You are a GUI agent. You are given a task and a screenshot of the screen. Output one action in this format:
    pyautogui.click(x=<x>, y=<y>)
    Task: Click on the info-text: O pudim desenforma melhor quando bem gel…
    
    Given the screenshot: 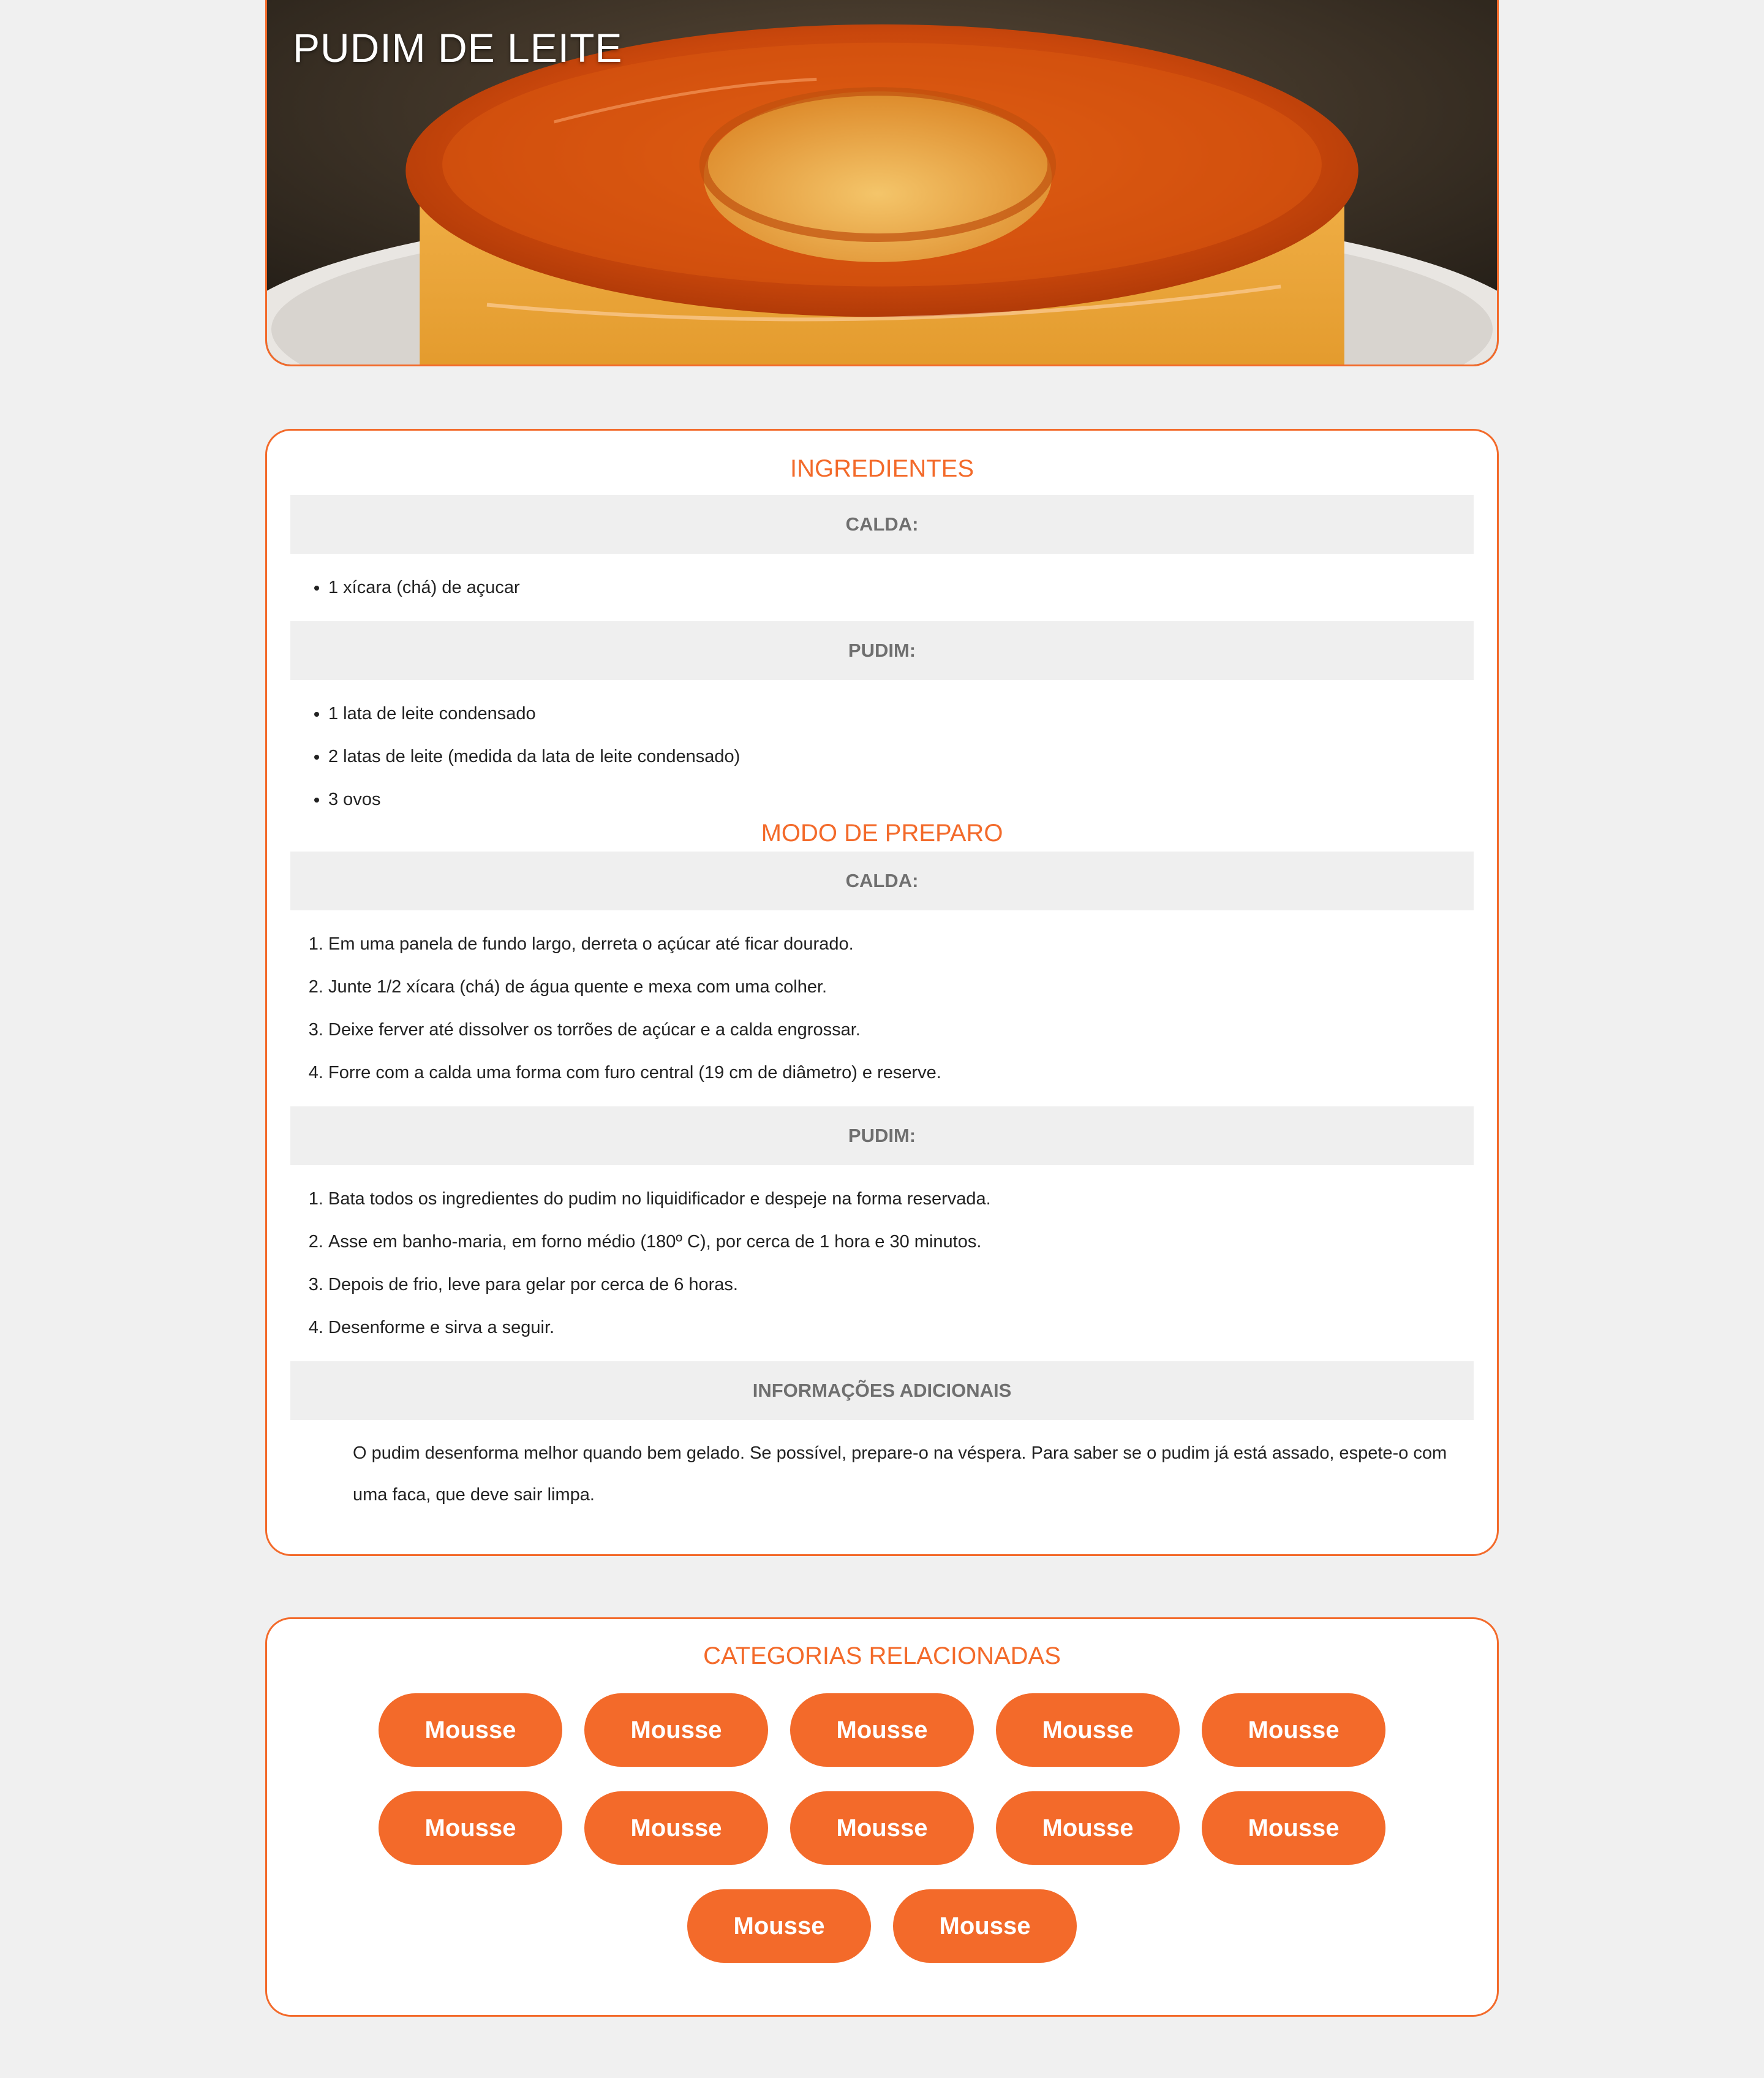 What is the action you would take?
    pyautogui.click(x=900, y=1474)
    